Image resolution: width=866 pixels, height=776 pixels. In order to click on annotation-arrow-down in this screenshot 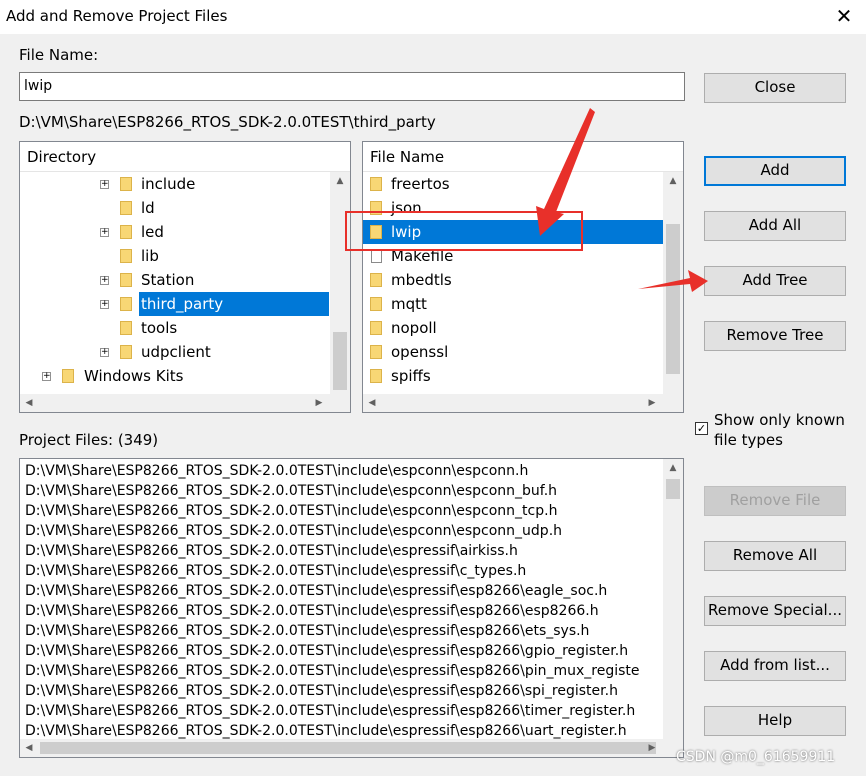, I will do `click(565, 172)`.